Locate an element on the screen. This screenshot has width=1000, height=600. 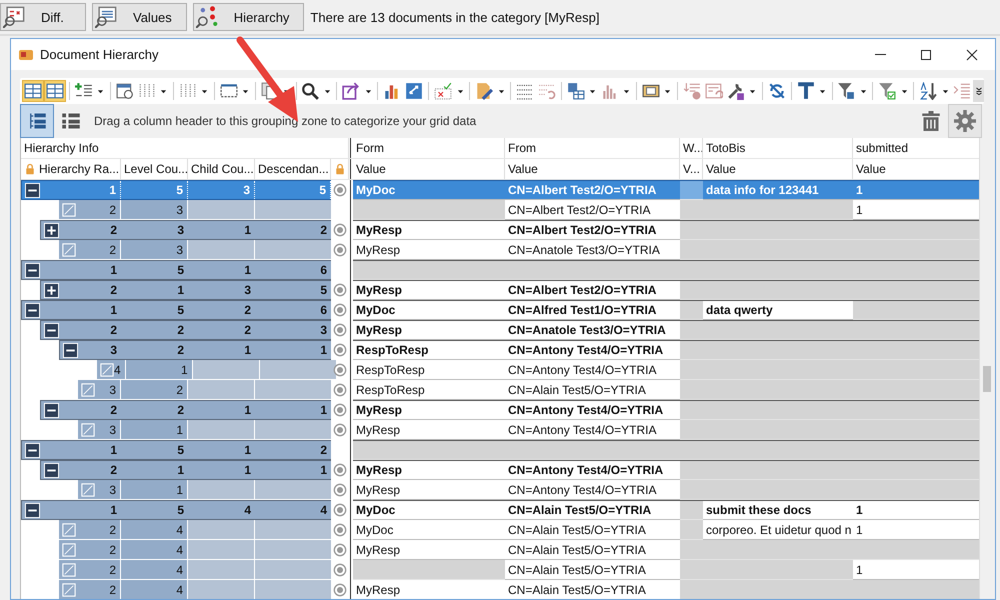
grouping-hint: Drag a column header to this grouping zone to categorize your grid data is located at coordinates (285, 121).